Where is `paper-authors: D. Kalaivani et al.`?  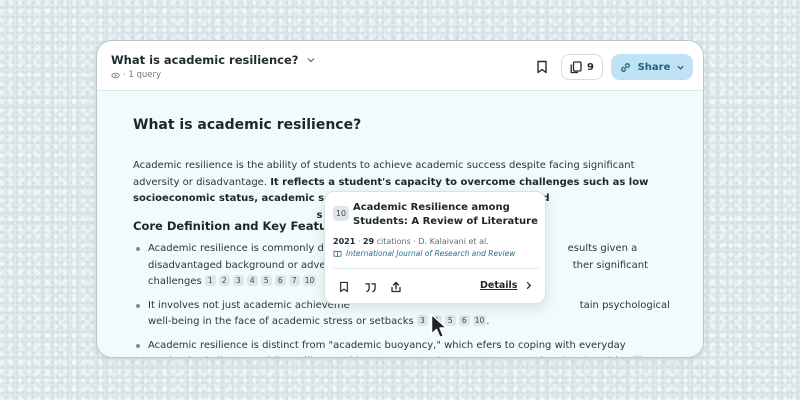
paper-authors: D. Kalaivani et al. is located at coordinates (453, 241).